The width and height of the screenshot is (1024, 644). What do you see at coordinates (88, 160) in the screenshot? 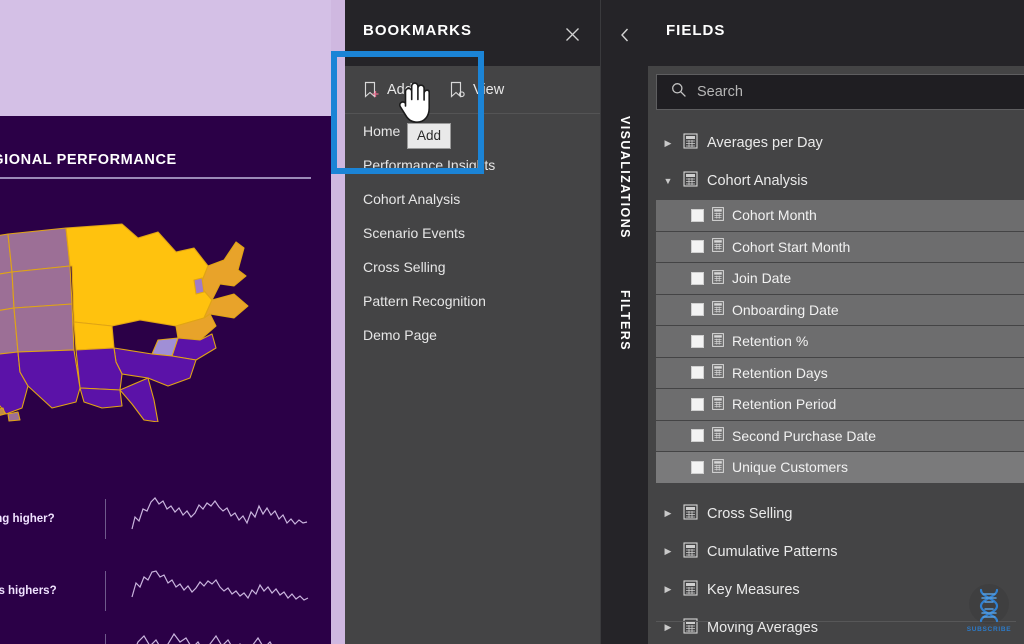
I see `page-title: EGIONAL PERFORMANCE` at bounding box center [88, 160].